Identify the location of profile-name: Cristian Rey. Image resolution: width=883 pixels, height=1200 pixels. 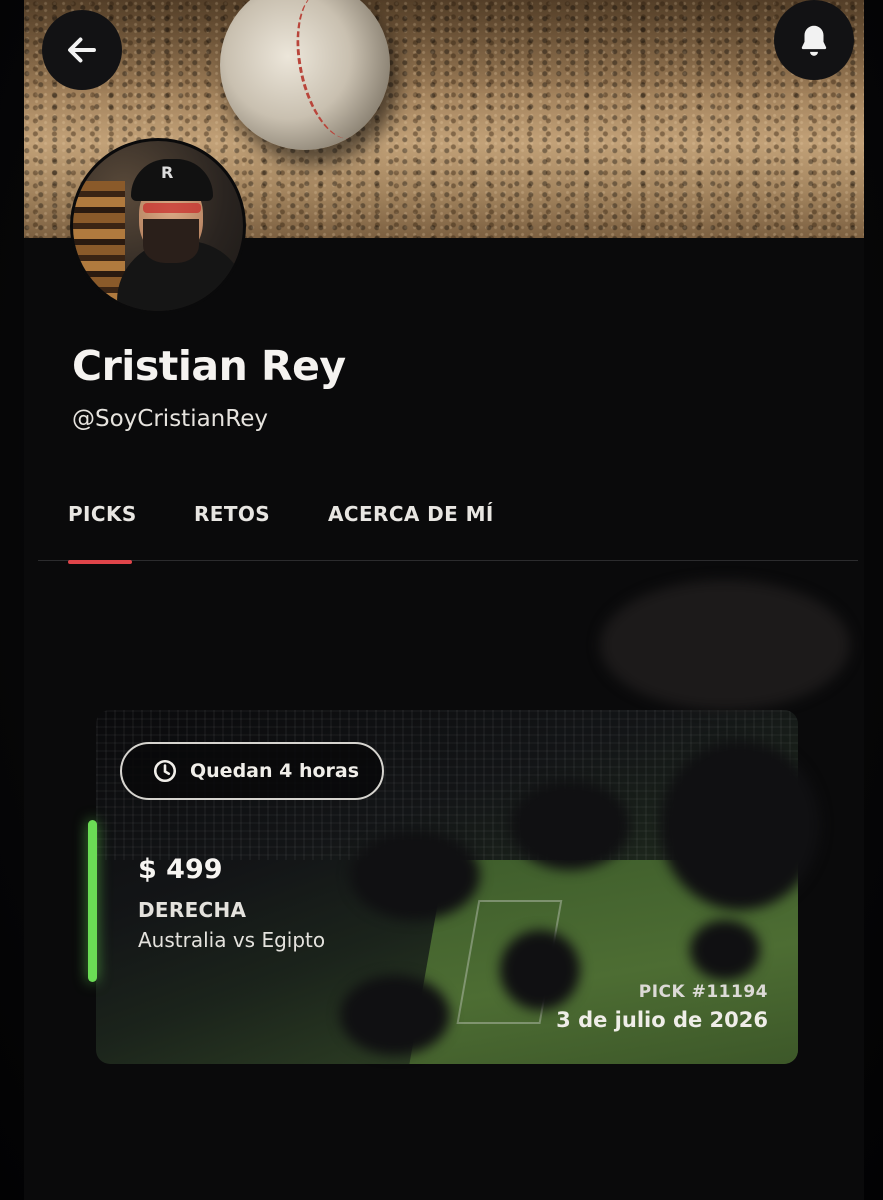
(209, 366).